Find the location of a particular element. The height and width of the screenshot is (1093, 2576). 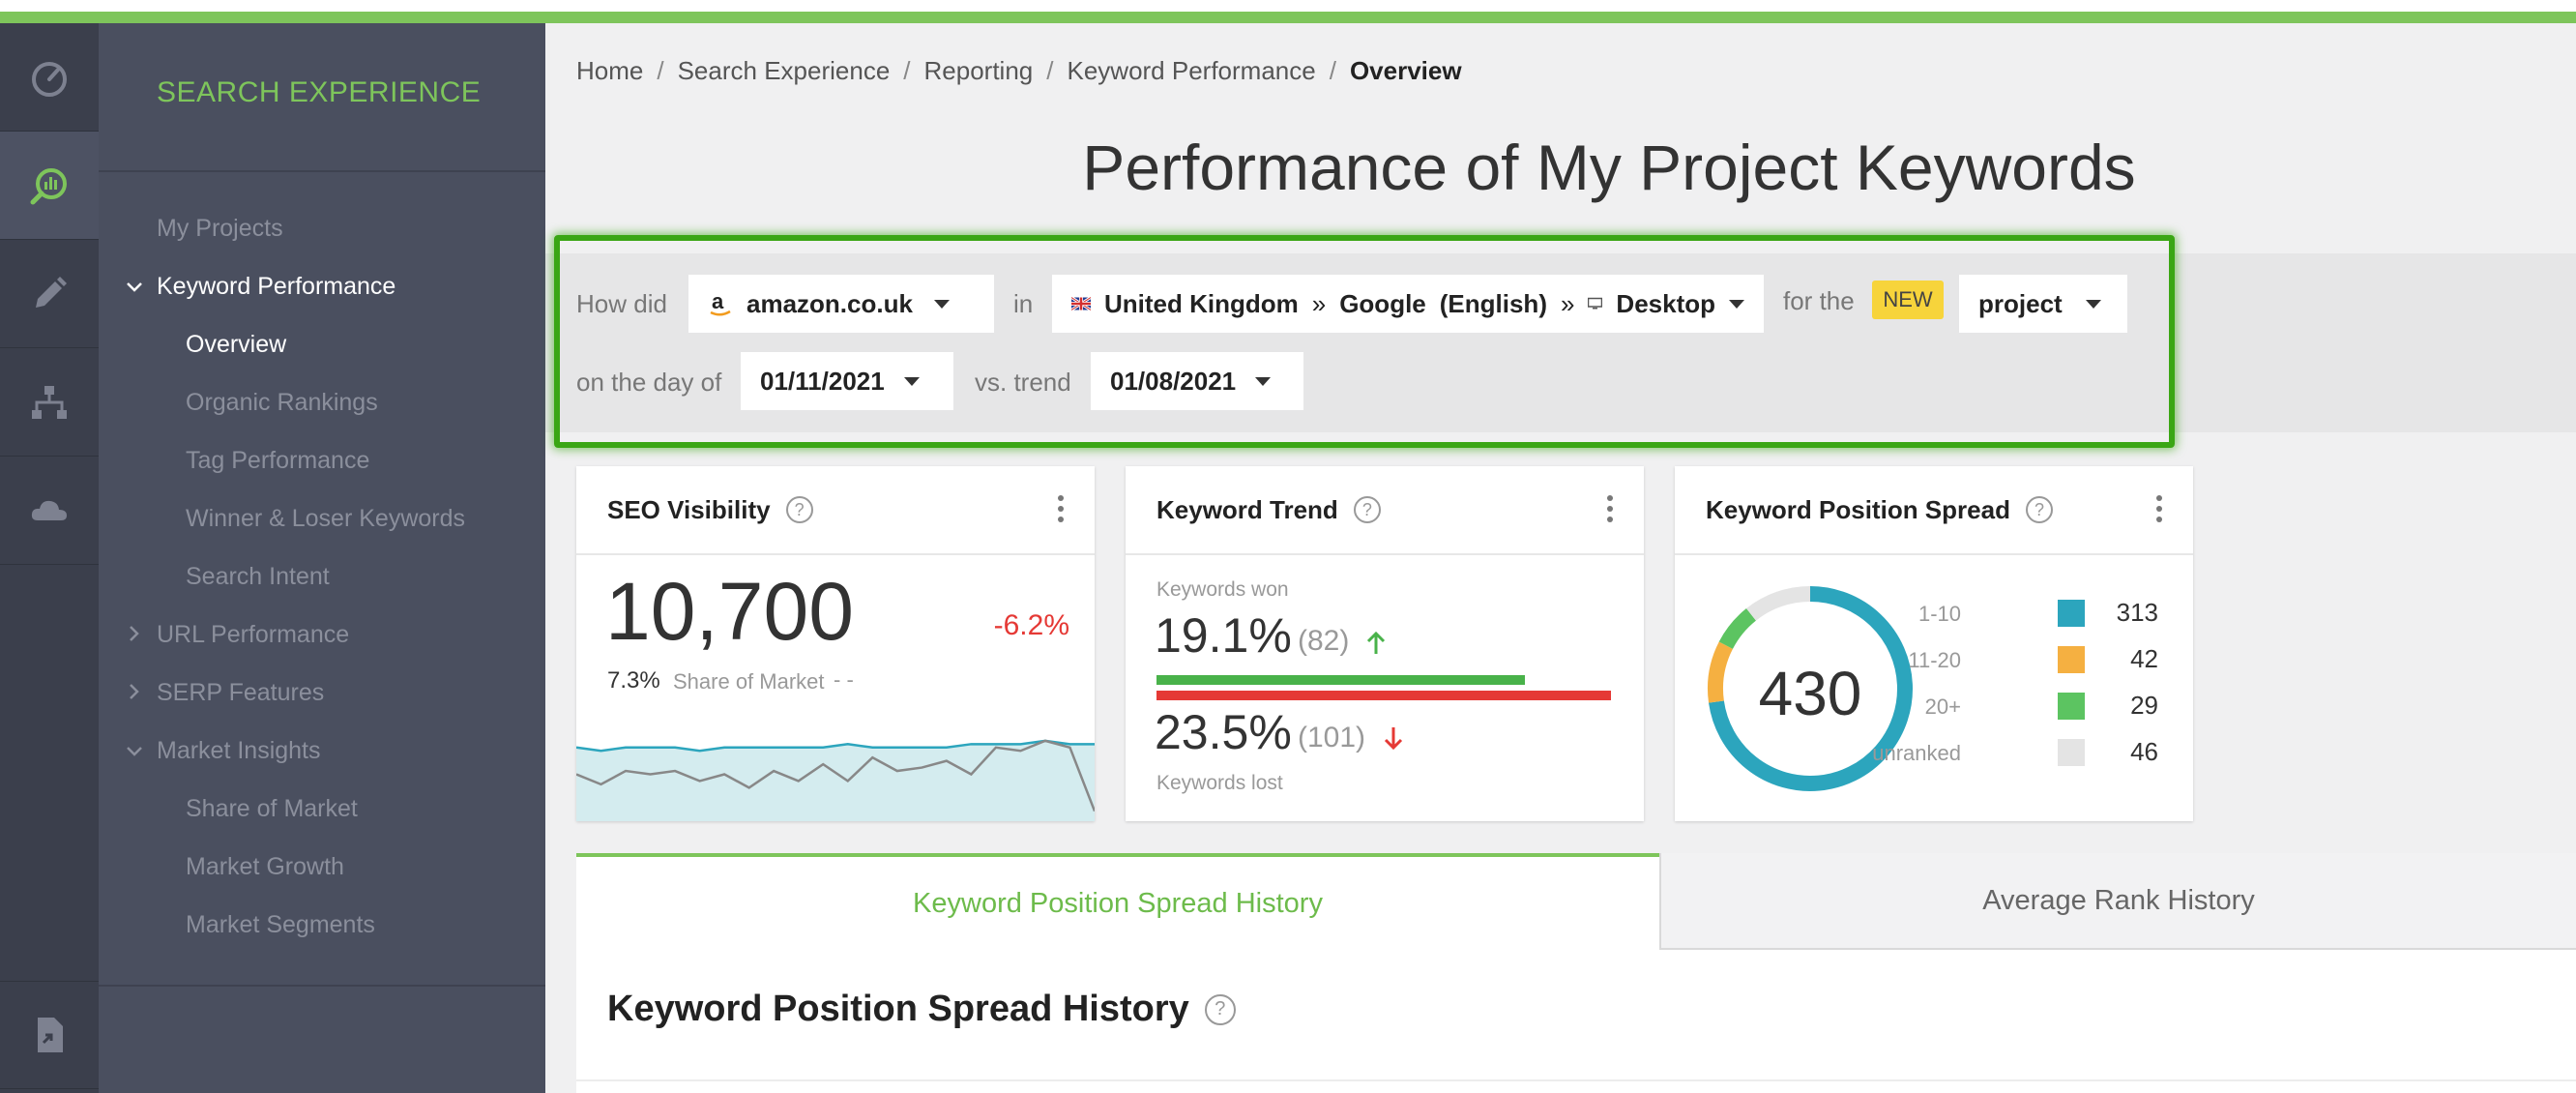

language-value: (English) is located at coordinates (1493, 303).